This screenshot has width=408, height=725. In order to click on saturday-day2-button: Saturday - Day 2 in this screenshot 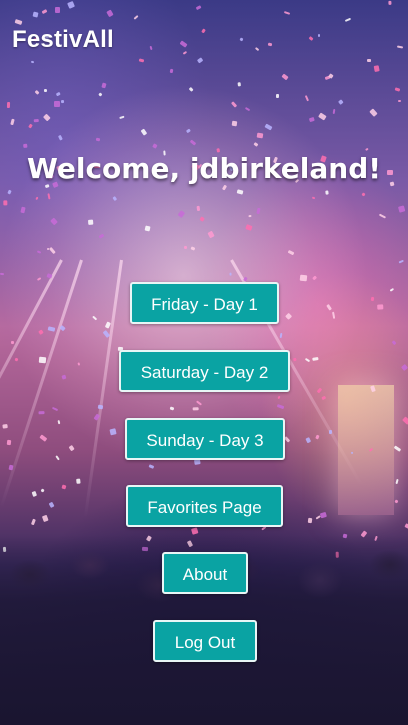, I will do `click(204, 371)`.